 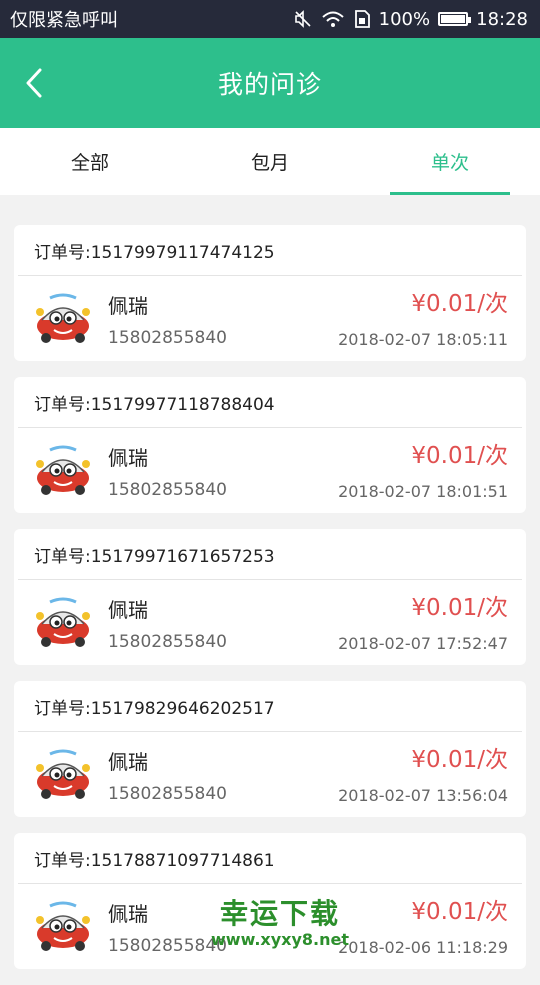 I want to click on tab-single: 单次, so click(x=450, y=161).